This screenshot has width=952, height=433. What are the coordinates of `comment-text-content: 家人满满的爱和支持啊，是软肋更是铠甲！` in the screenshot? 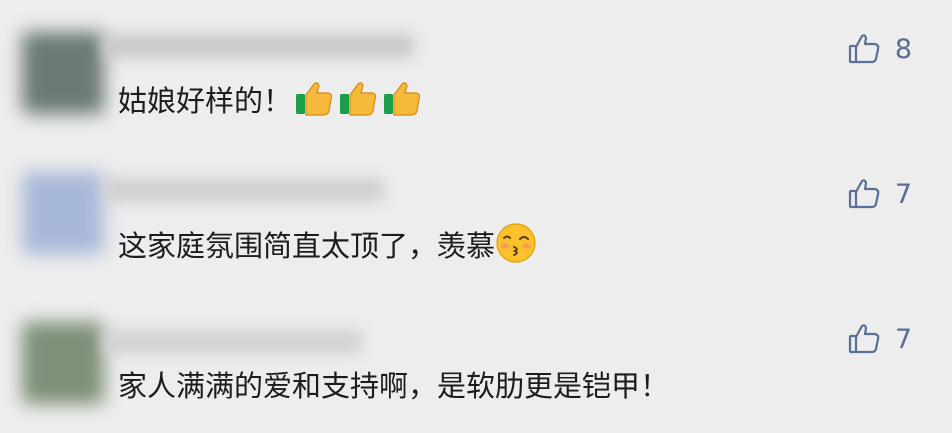 It's located at (394, 386).